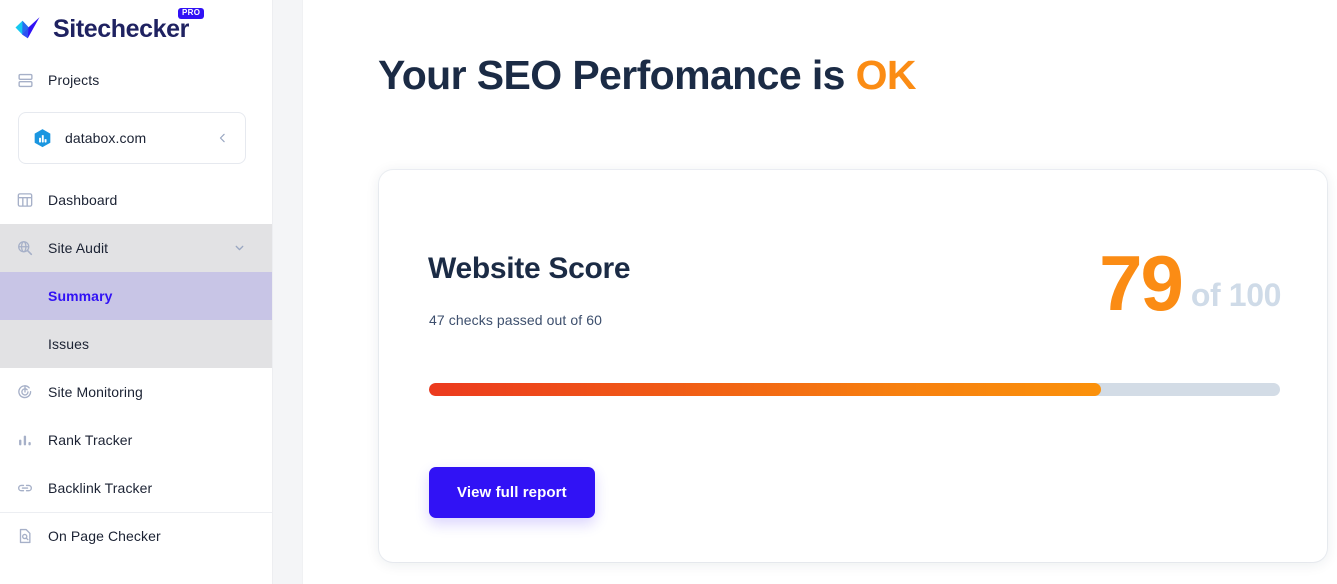 This screenshot has width=1337, height=584. What do you see at coordinates (886, 75) in the screenshot?
I see `page-title-status: OK` at bounding box center [886, 75].